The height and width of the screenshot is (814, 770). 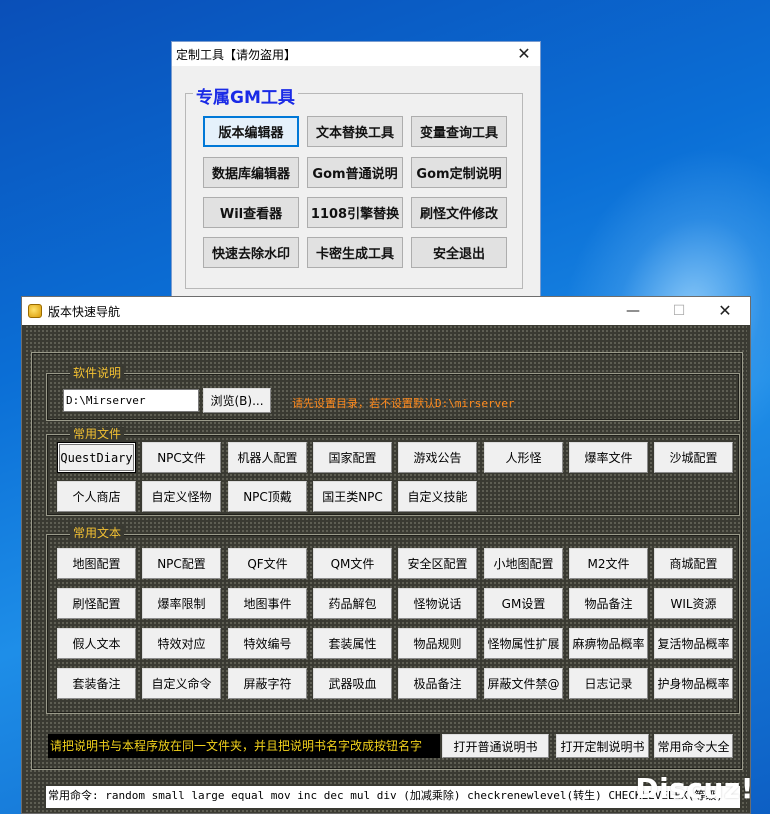 I want to click on gm-button-gom-normal-doc: Gom普通说明, so click(x=355, y=172).